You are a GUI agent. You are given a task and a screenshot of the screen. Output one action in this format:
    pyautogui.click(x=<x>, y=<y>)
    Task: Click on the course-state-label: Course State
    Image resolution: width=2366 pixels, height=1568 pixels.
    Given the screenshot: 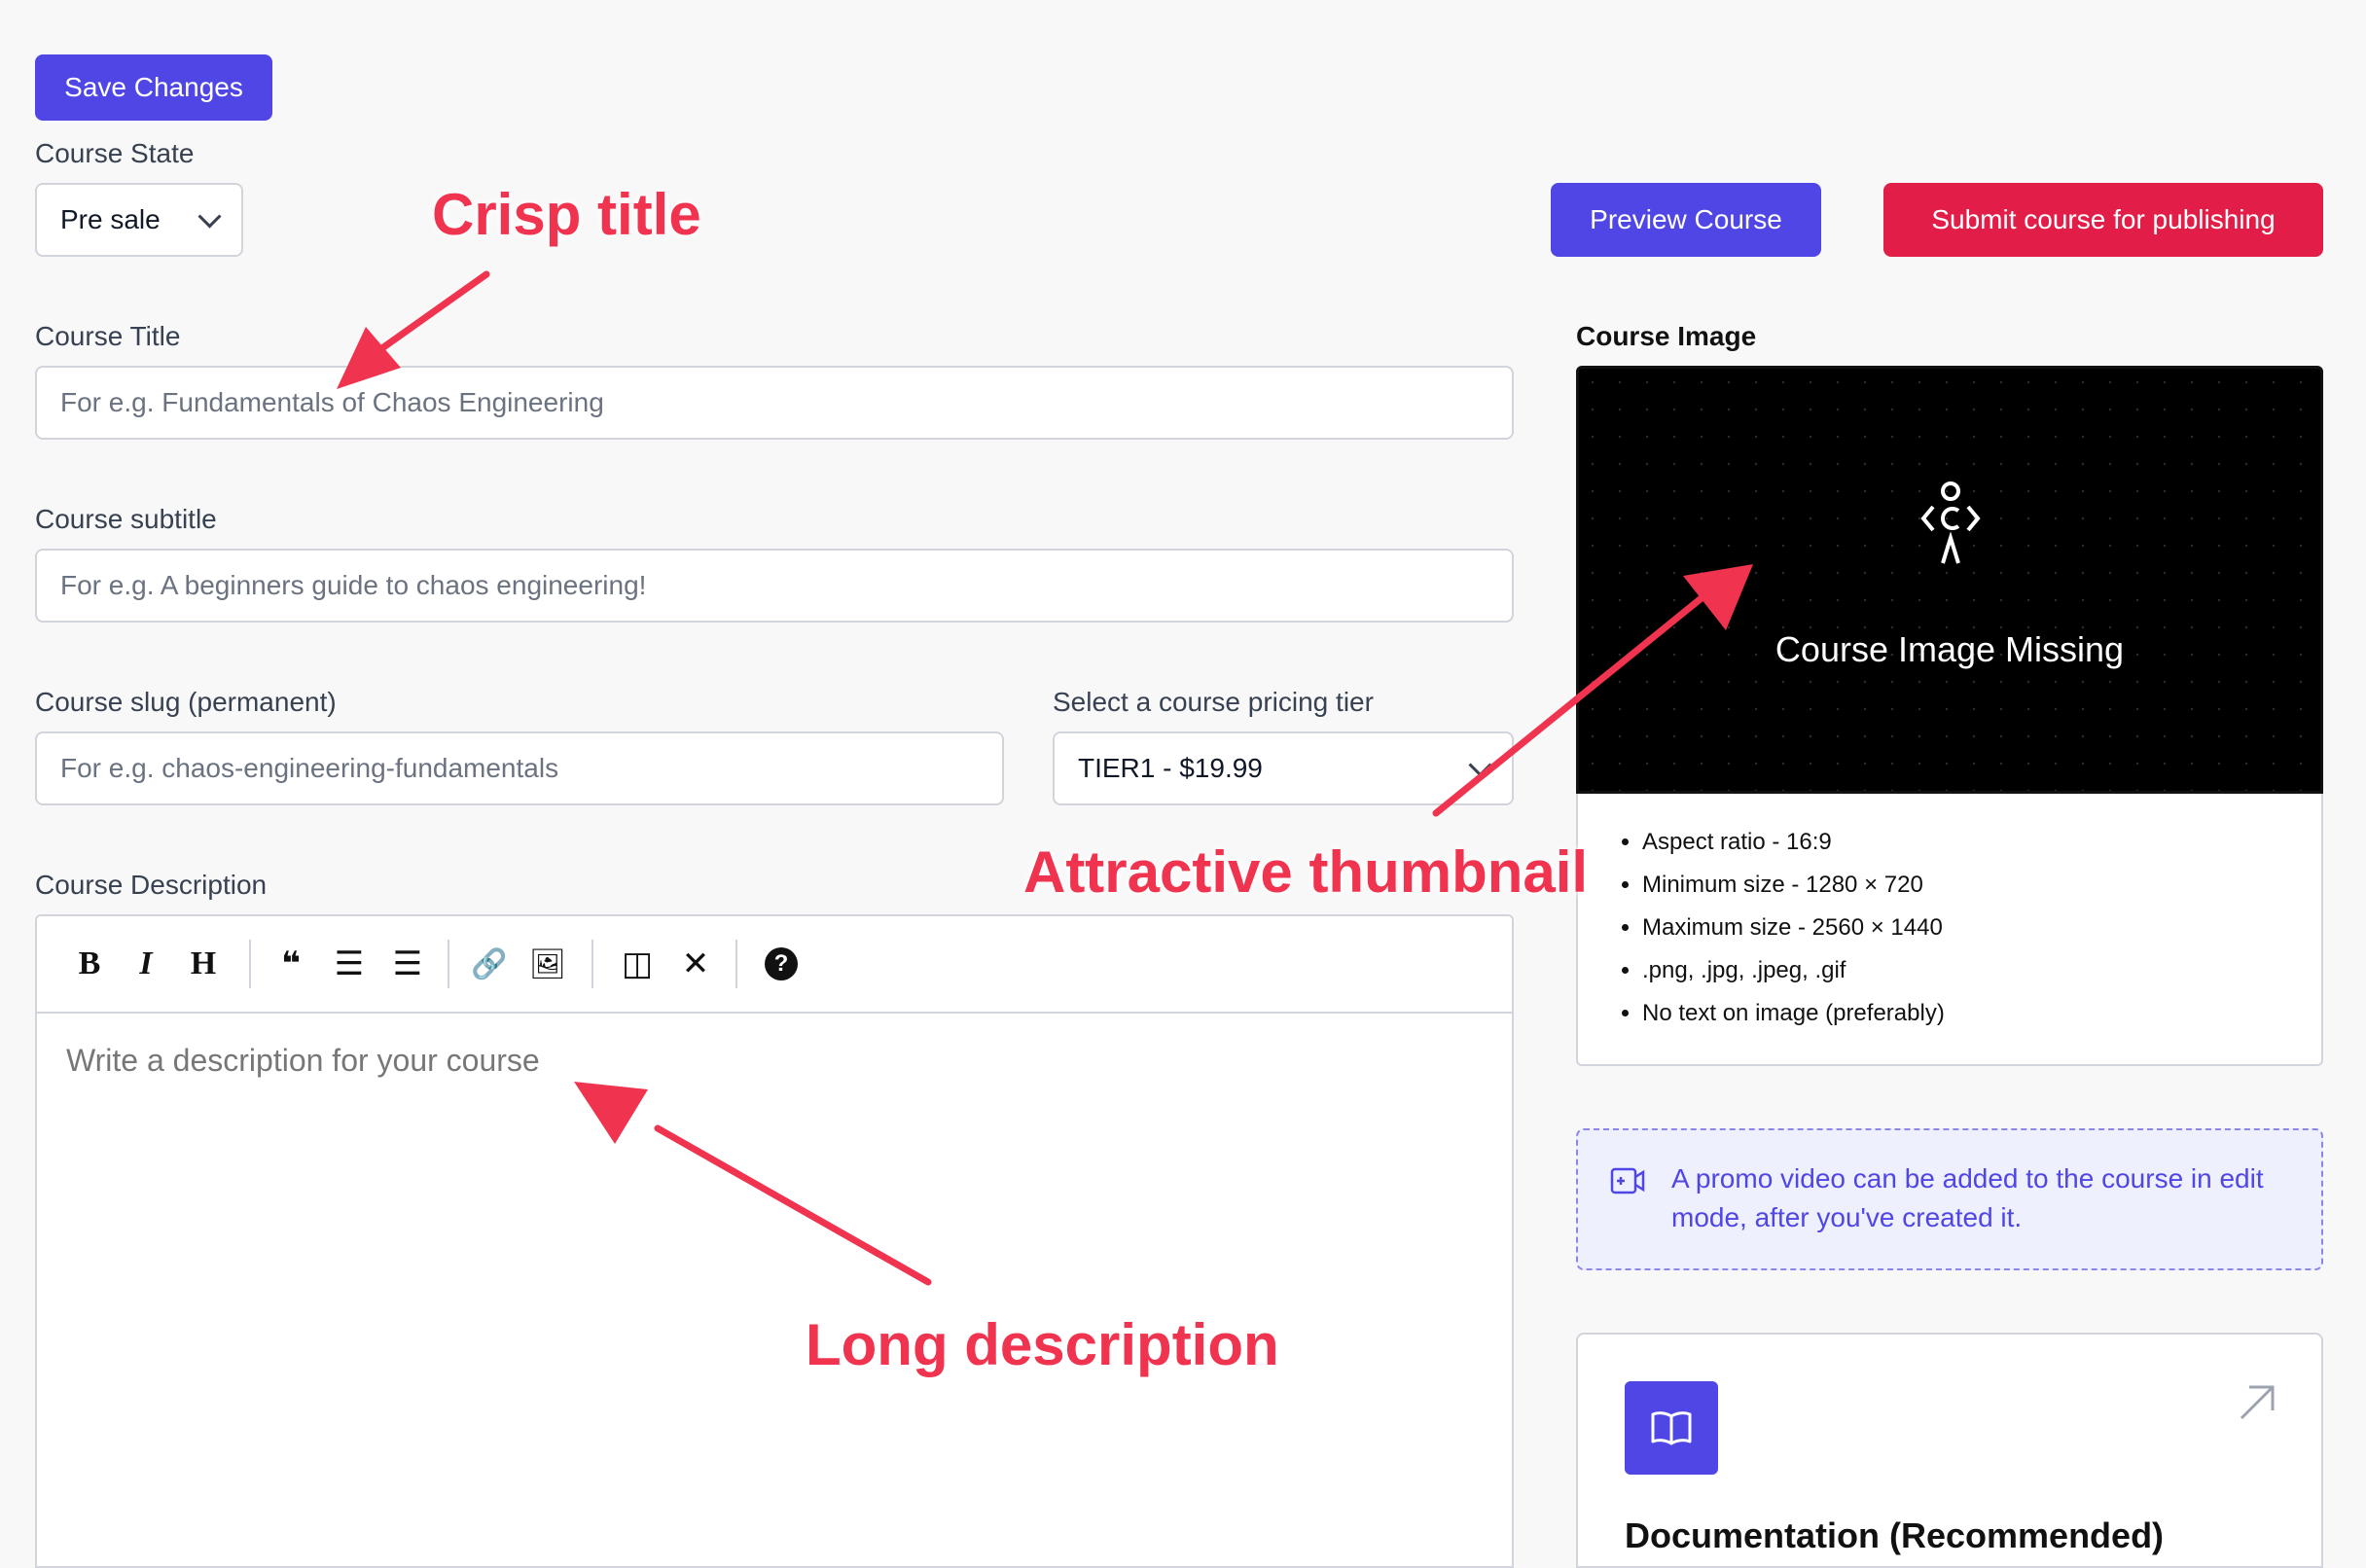 What is the action you would take?
    pyautogui.click(x=115, y=153)
    